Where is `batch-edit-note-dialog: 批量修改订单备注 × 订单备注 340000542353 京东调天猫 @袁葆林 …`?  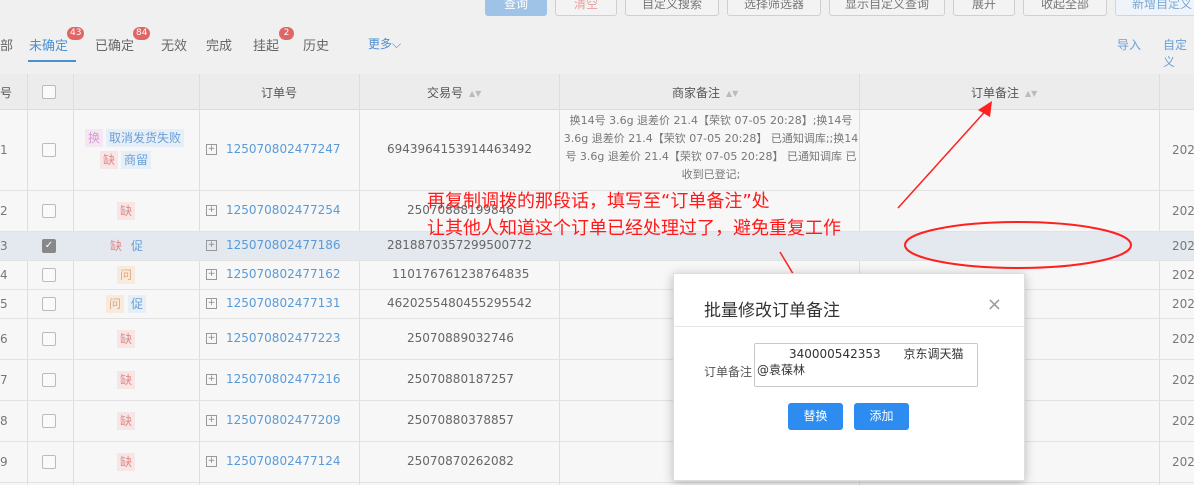 batch-edit-note-dialog: 批量修改订单备注 × 订单备注 340000542353 京东调天猫 @袁葆林 … is located at coordinates (849, 377).